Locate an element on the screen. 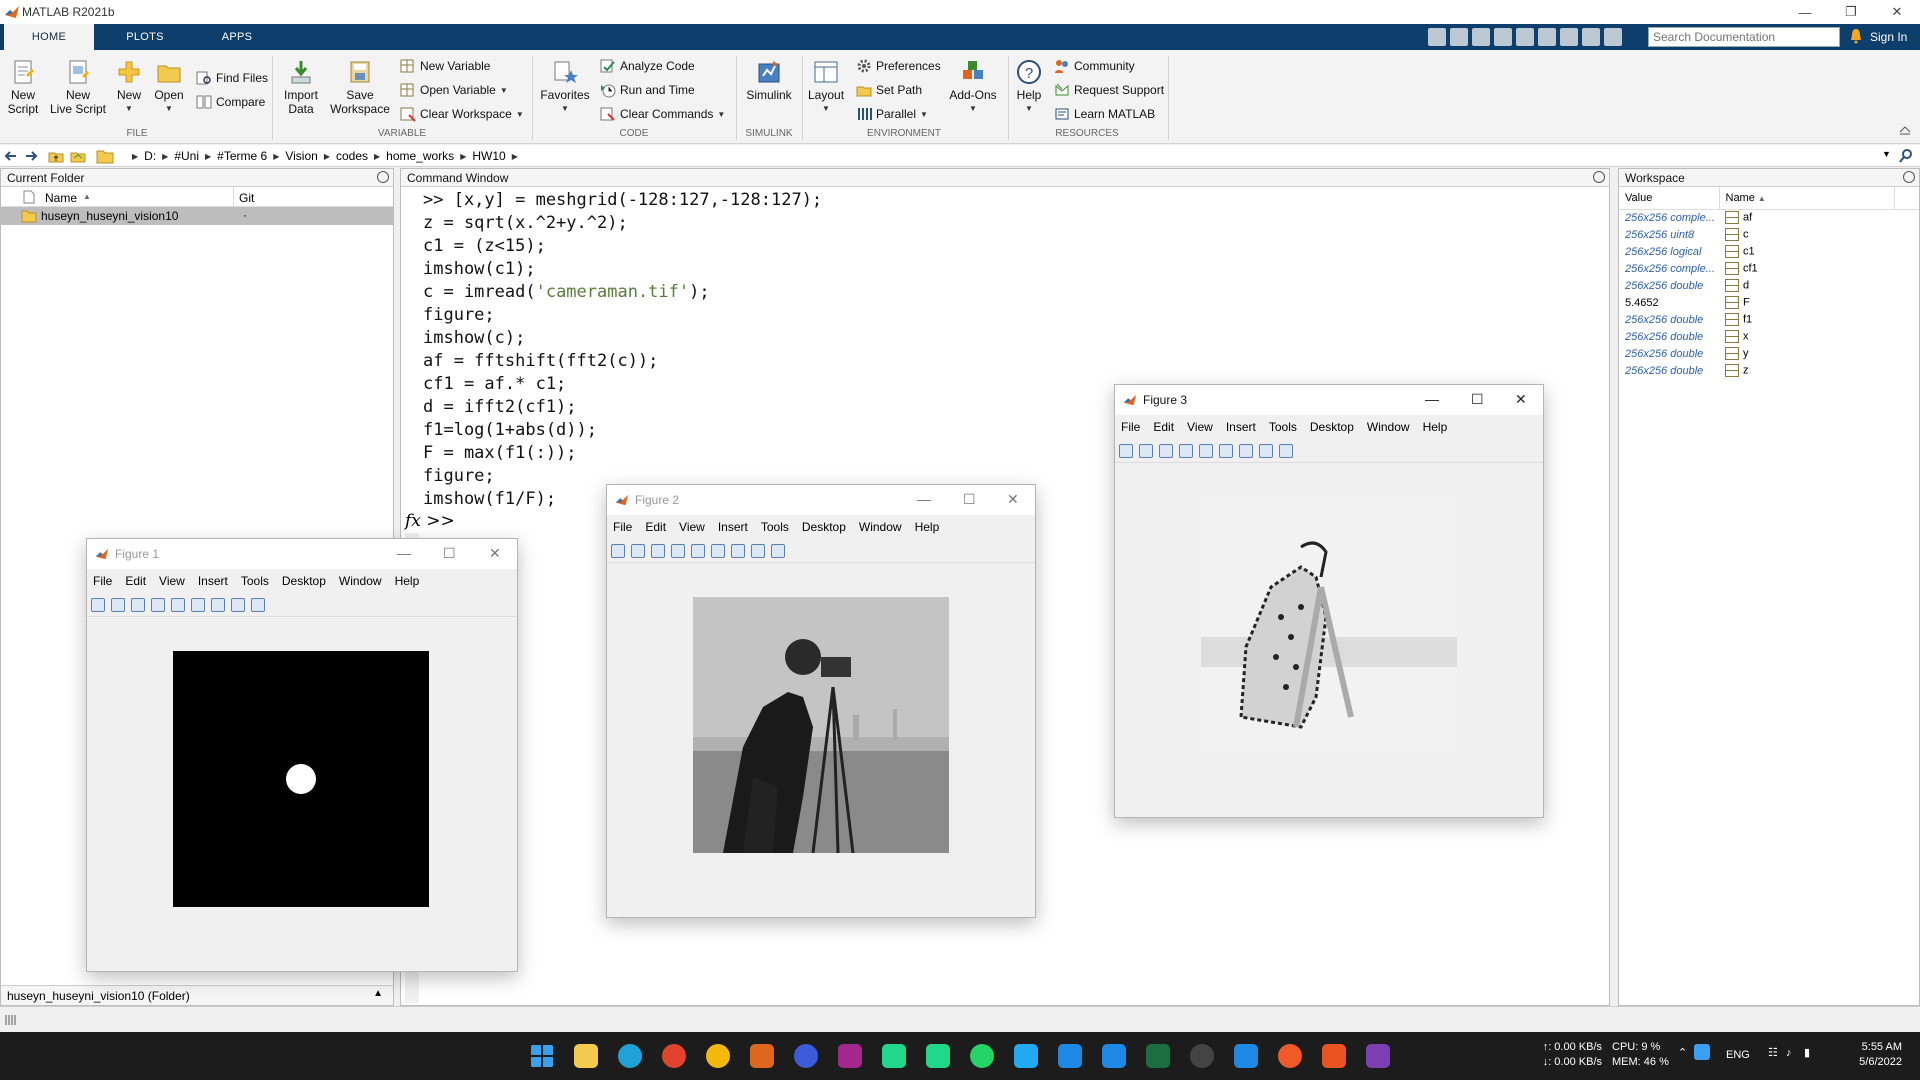 This screenshot has width=1920, height=1080. add-ons-button: Add-Ons ▼ is located at coordinates (973, 87).